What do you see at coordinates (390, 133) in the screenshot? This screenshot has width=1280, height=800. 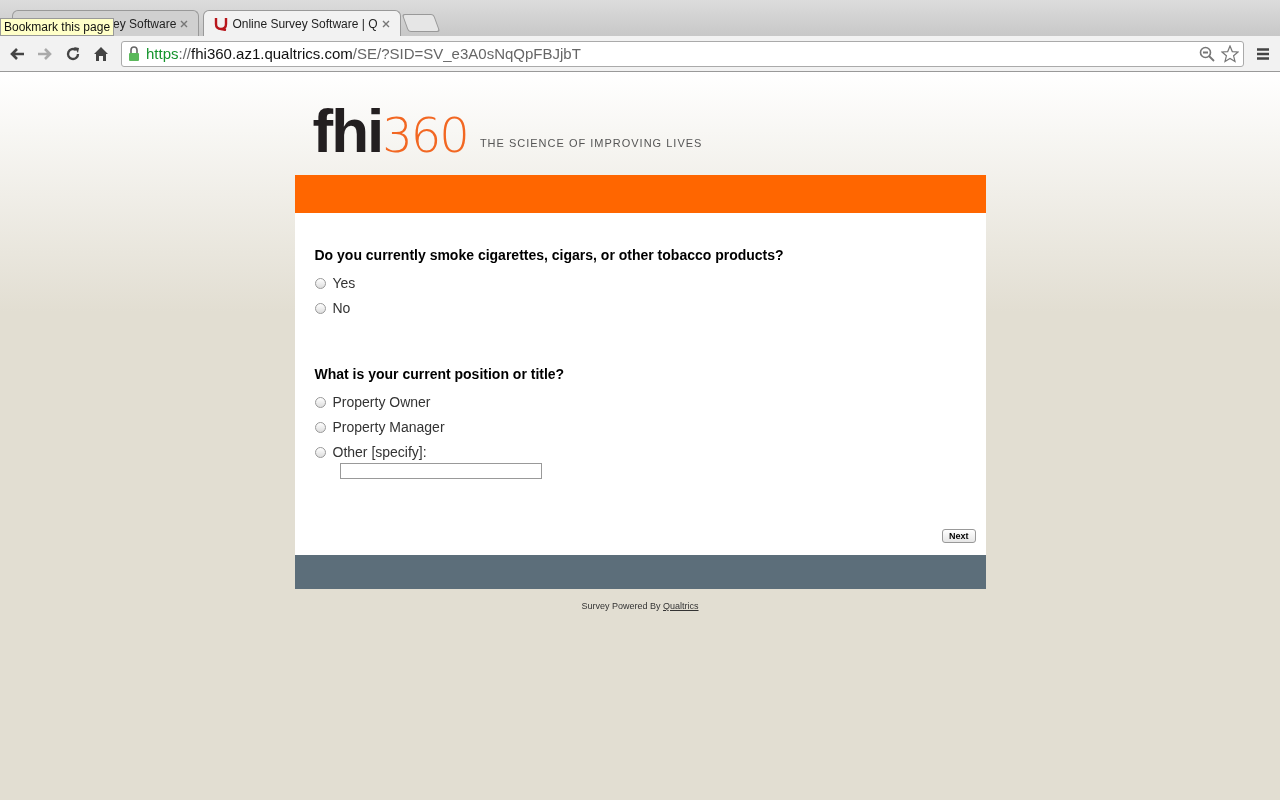 I see `logo: fhi360` at bounding box center [390, 133].